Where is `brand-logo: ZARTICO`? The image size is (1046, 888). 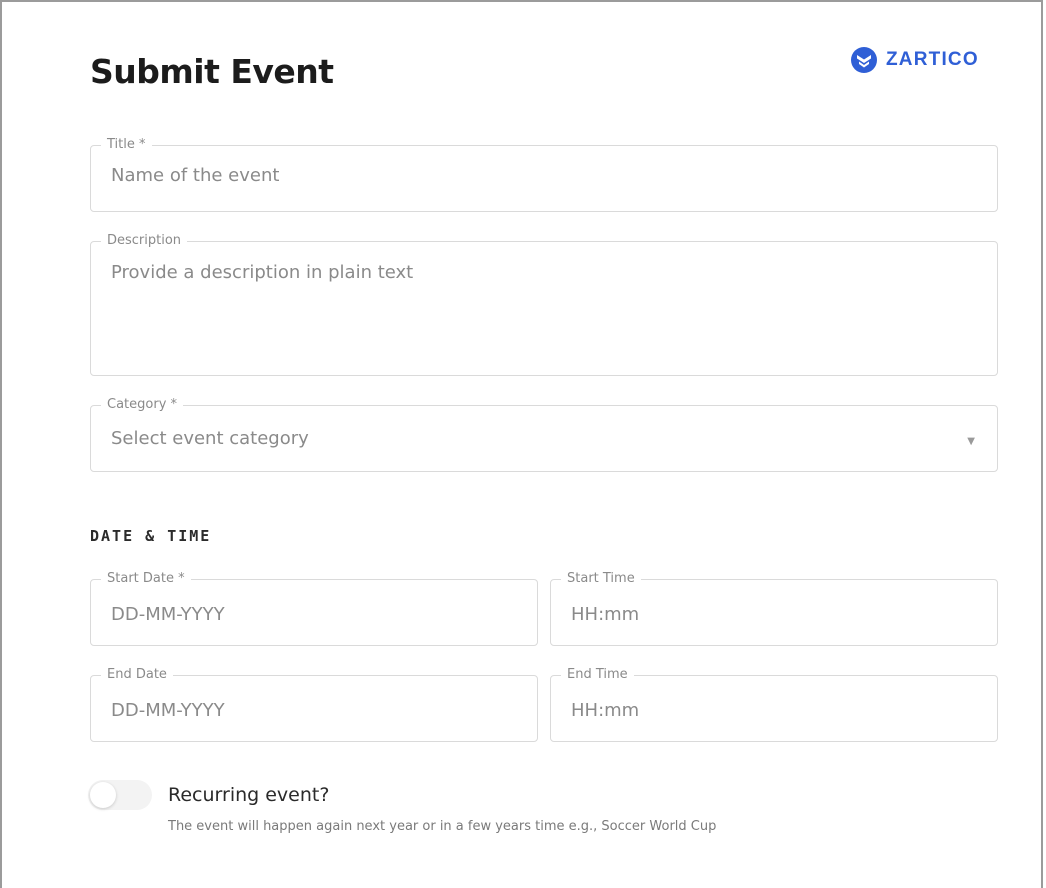 brand-logo: ZARTICO is located at coordinates (914, 60).